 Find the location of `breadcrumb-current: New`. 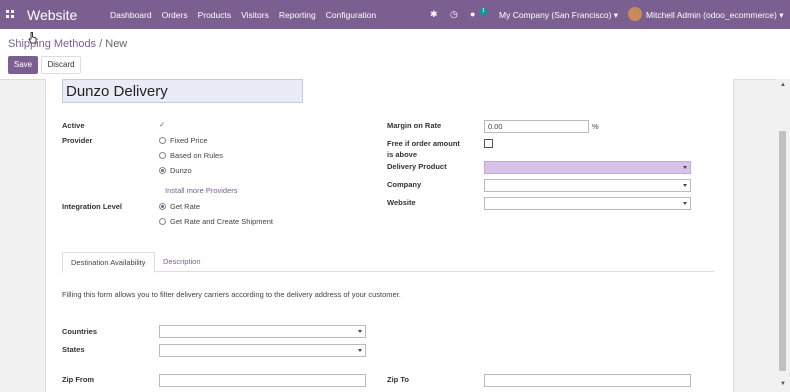

breadcrumb-current: New is located at coordinates (116, 44).